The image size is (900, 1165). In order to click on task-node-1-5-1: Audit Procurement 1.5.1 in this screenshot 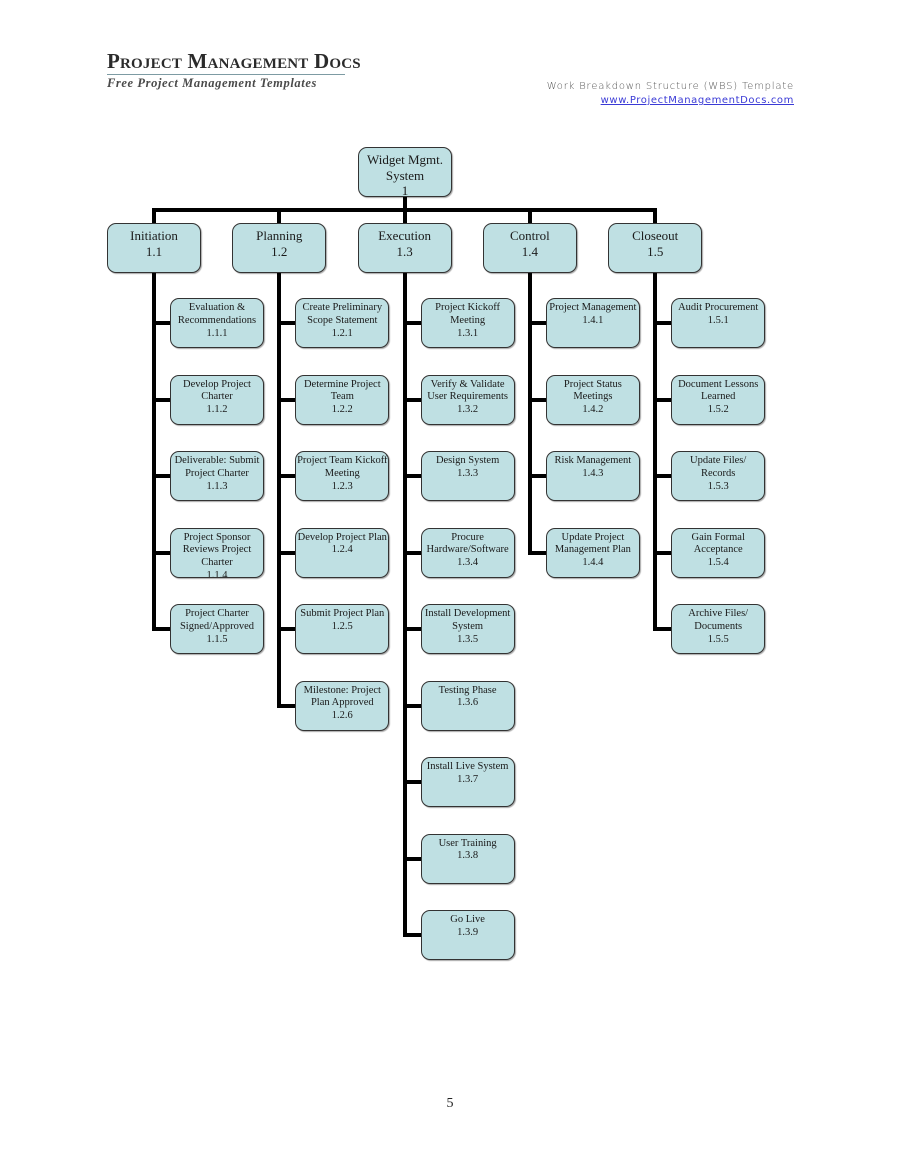, I will do `click(718, 323)`.